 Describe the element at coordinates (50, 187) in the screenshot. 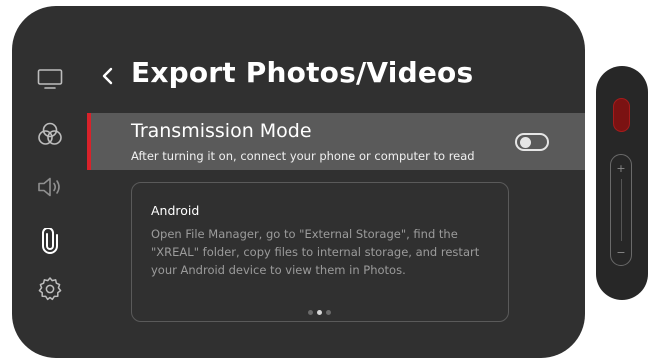

I see `speaker-icon` at that location.